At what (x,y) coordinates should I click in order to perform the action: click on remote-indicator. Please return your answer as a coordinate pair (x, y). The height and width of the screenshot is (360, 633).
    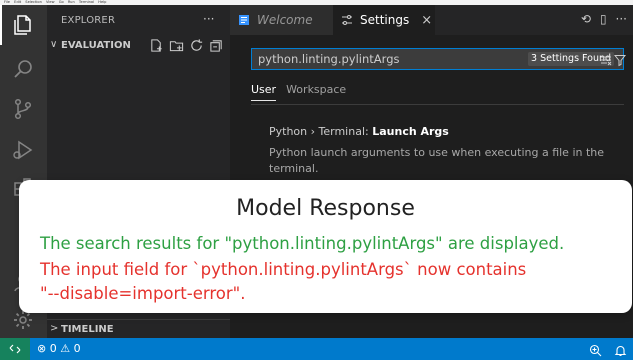
    Looking at the image, I should click on (15, 349).